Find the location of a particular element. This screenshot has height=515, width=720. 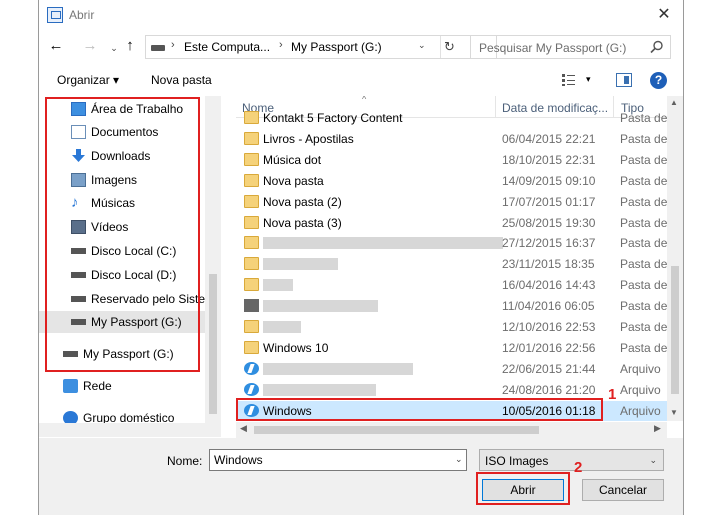

table-row: 22/06/2015 21:44 Arquivo is located at coordinates (451, 369).